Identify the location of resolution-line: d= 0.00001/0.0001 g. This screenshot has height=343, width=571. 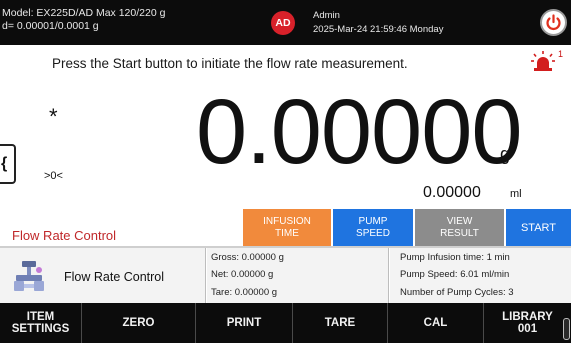
(50, 26).